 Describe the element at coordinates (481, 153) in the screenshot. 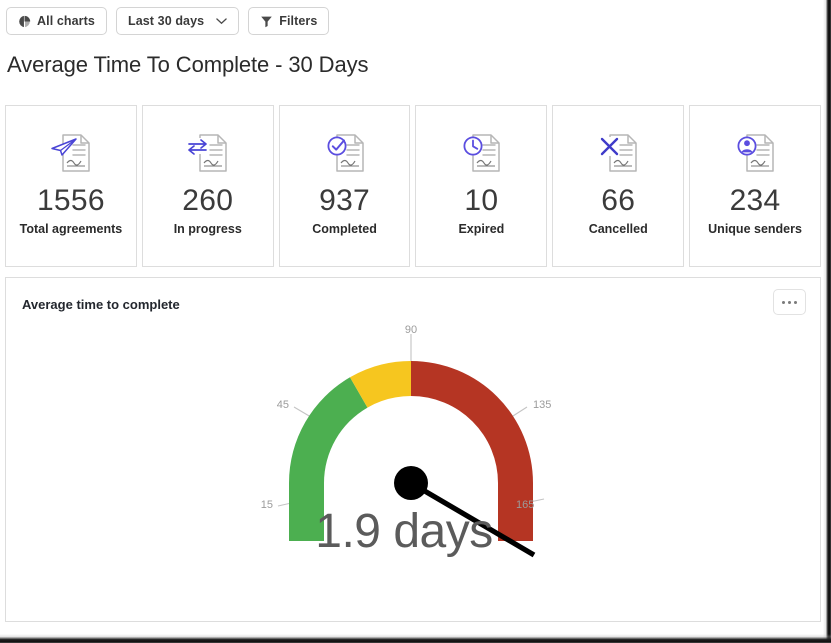

I see `clock-document-icon` at that location.